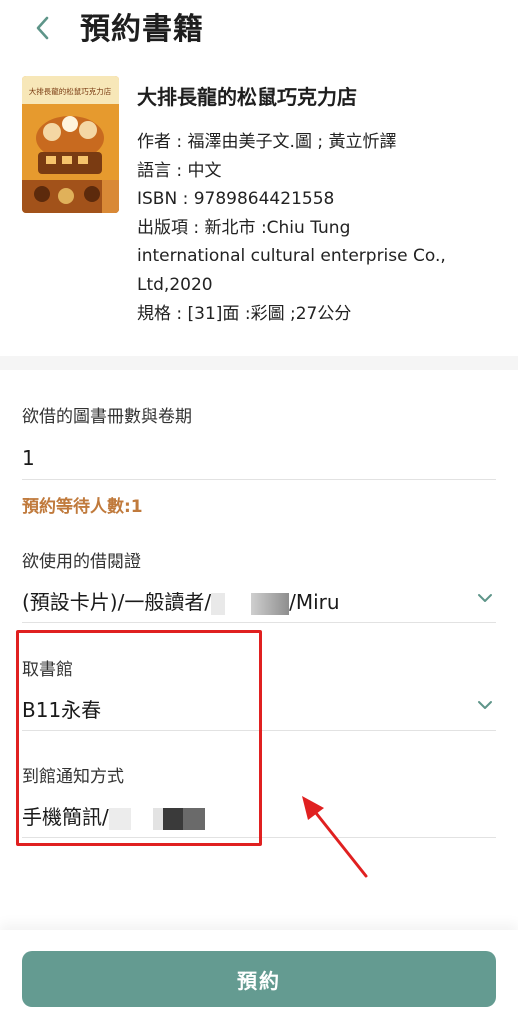 The image size is (518, 1024). What do you see at coordinates (259, 363) in the screenshot?
I see `section-divider` at bounding box center [259, 363].